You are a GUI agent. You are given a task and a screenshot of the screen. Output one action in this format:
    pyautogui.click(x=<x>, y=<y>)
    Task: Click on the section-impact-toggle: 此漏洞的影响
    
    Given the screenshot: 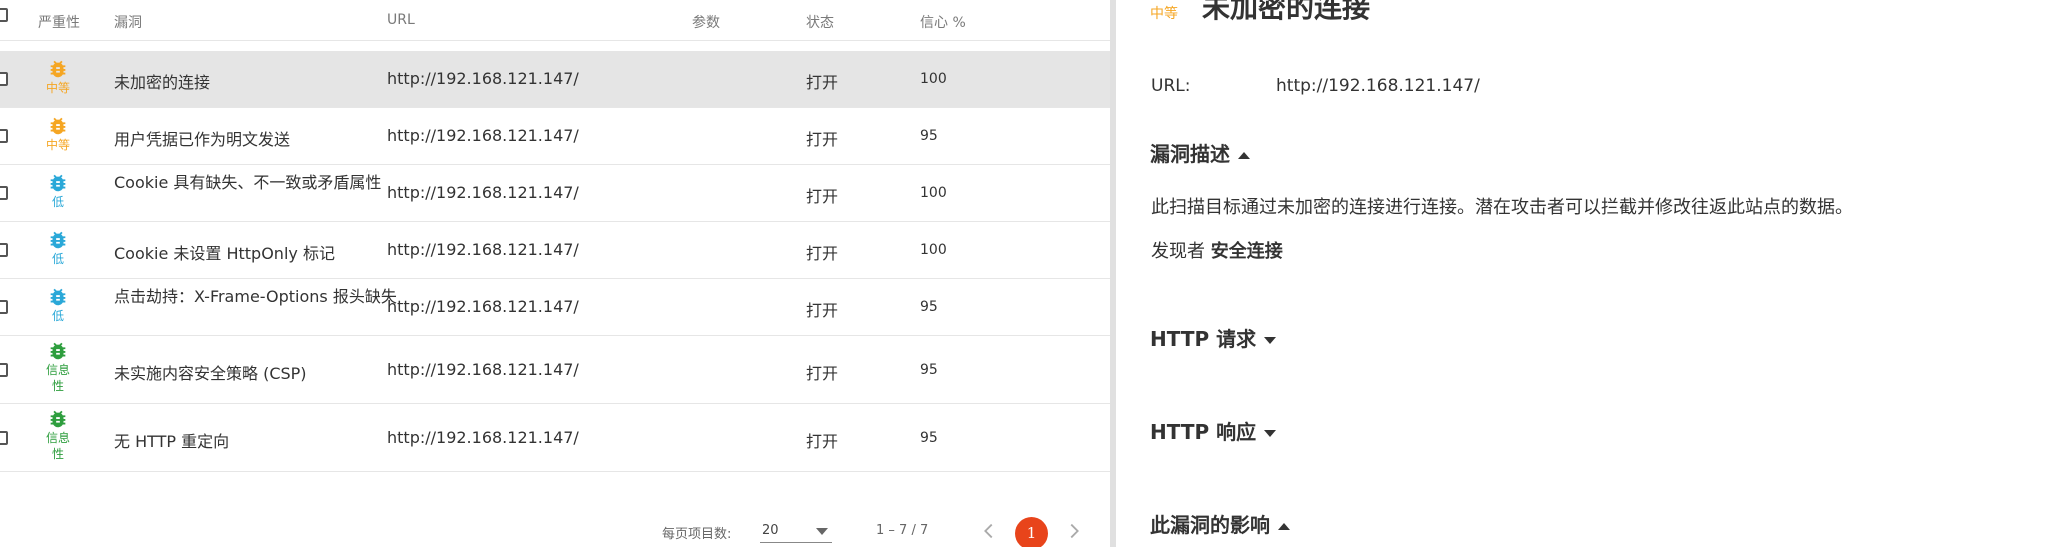 What is the action you would take?
    pyautogui.click(x=1220, y=523)
    